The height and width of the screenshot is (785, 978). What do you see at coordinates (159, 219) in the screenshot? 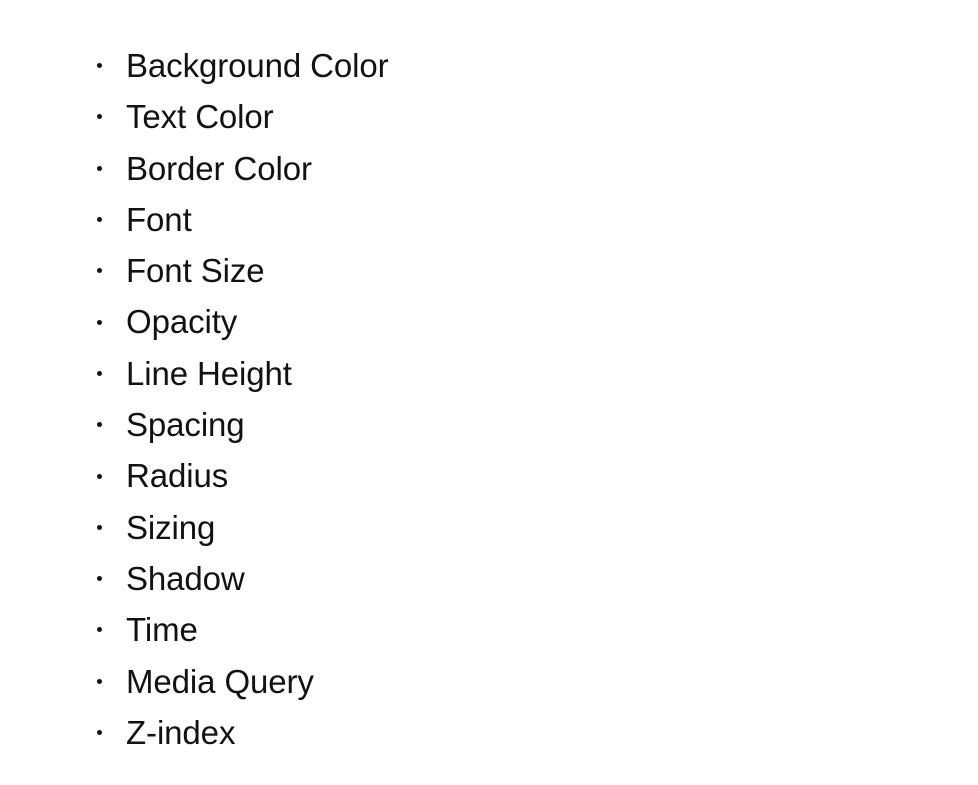
I see `list-item-label: Font` at bounding box center [159, 219].